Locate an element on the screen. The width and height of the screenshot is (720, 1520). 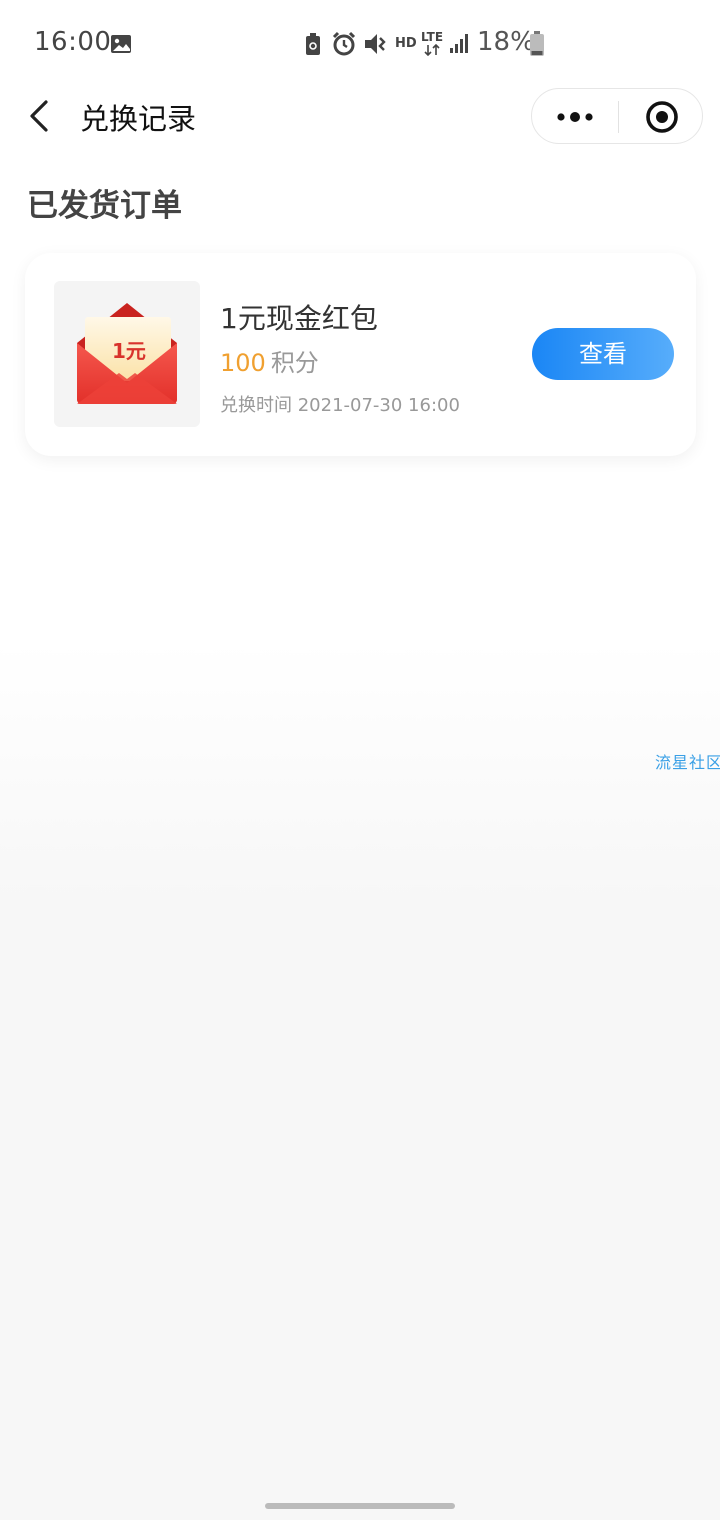
status-bar: 16:00 HD LTE 18% is located at coordinates (360, 44).